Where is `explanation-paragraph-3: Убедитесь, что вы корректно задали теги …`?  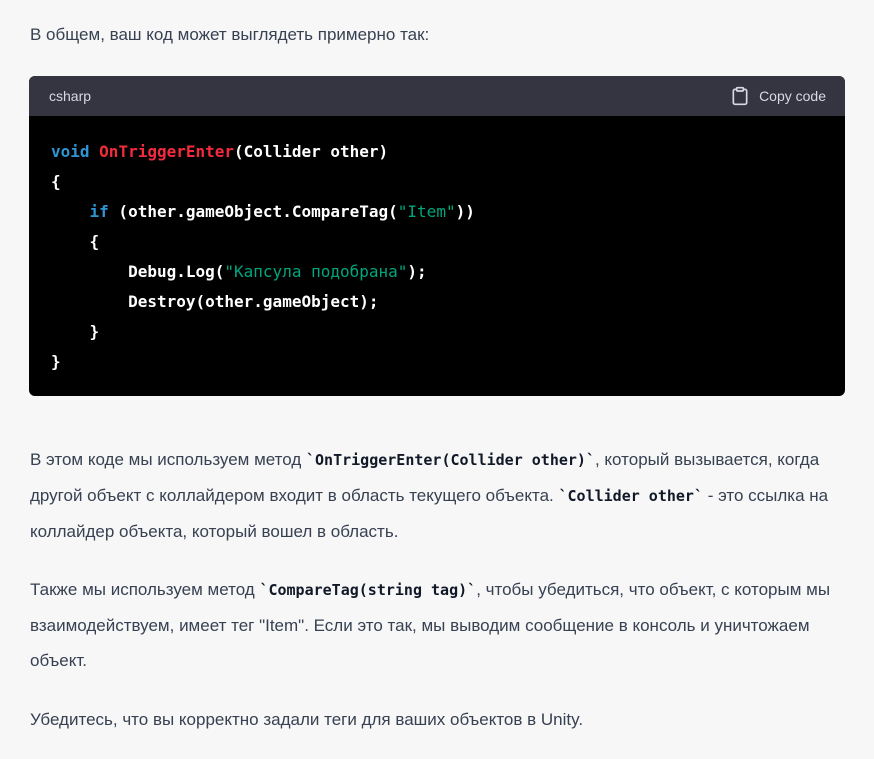 explanation-paragraph-3: Убедитесь, что вы корректно задали теги … is located at coordinates (437, 719).